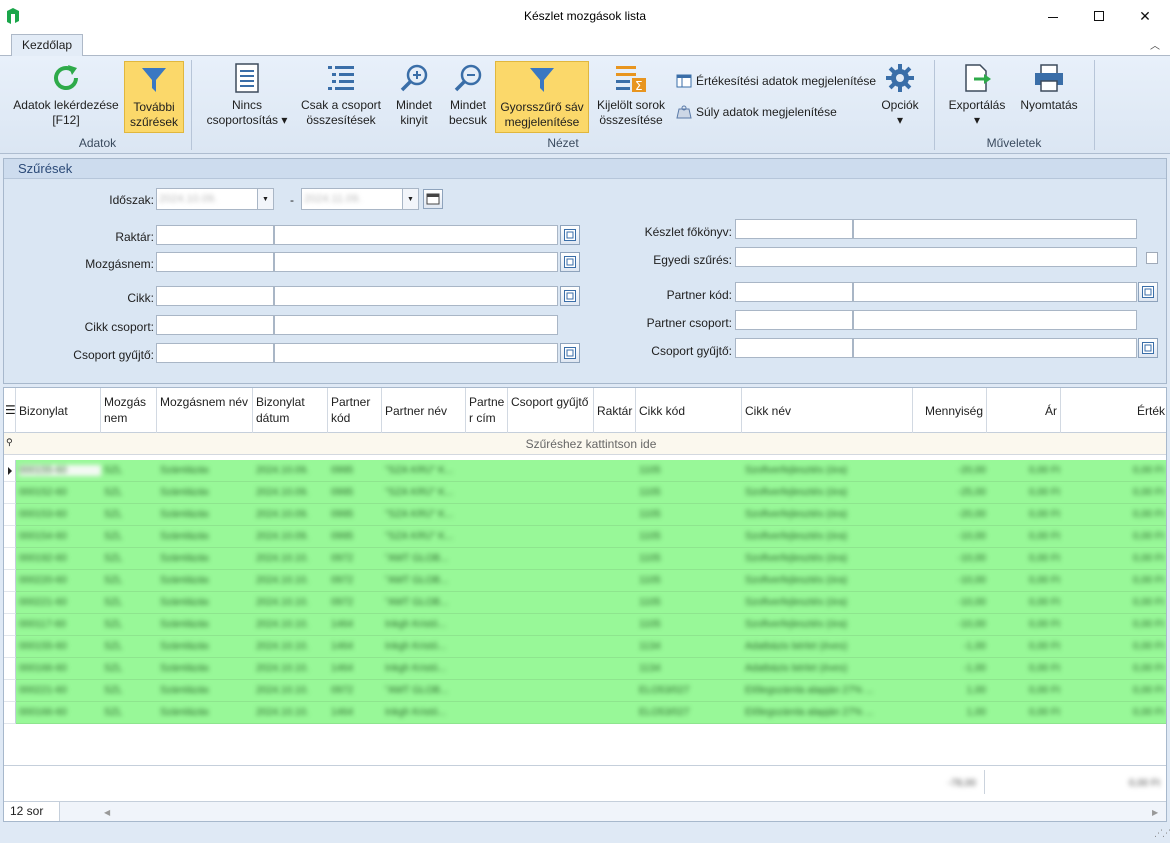 The image size is (1170, 843). I want to click on col-ar: Ár, so click(1024, 410).